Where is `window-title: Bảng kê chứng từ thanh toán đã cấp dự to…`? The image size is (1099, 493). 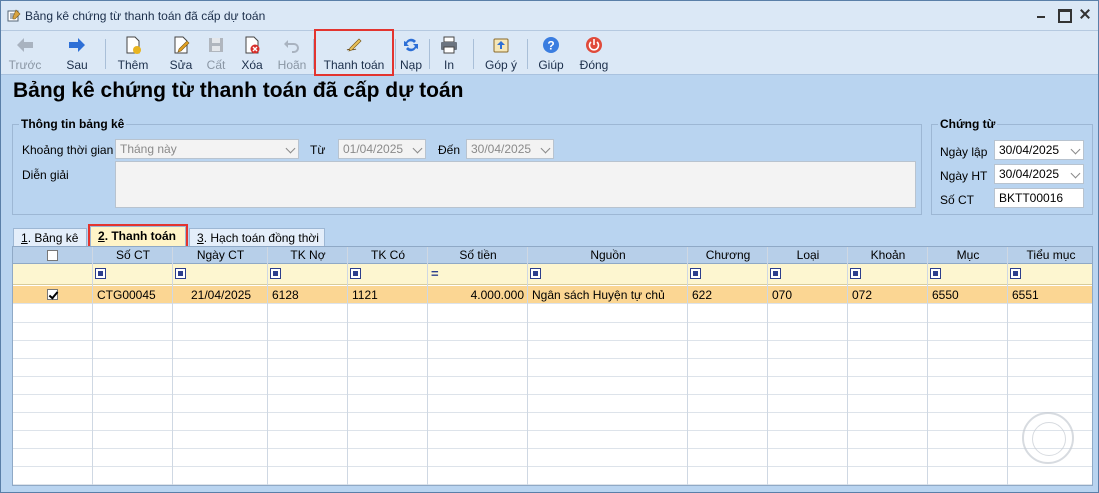
window-title: Bảng kê chứng từ thanh toán đã cấp dự to… is located at coordinates (145, 16).